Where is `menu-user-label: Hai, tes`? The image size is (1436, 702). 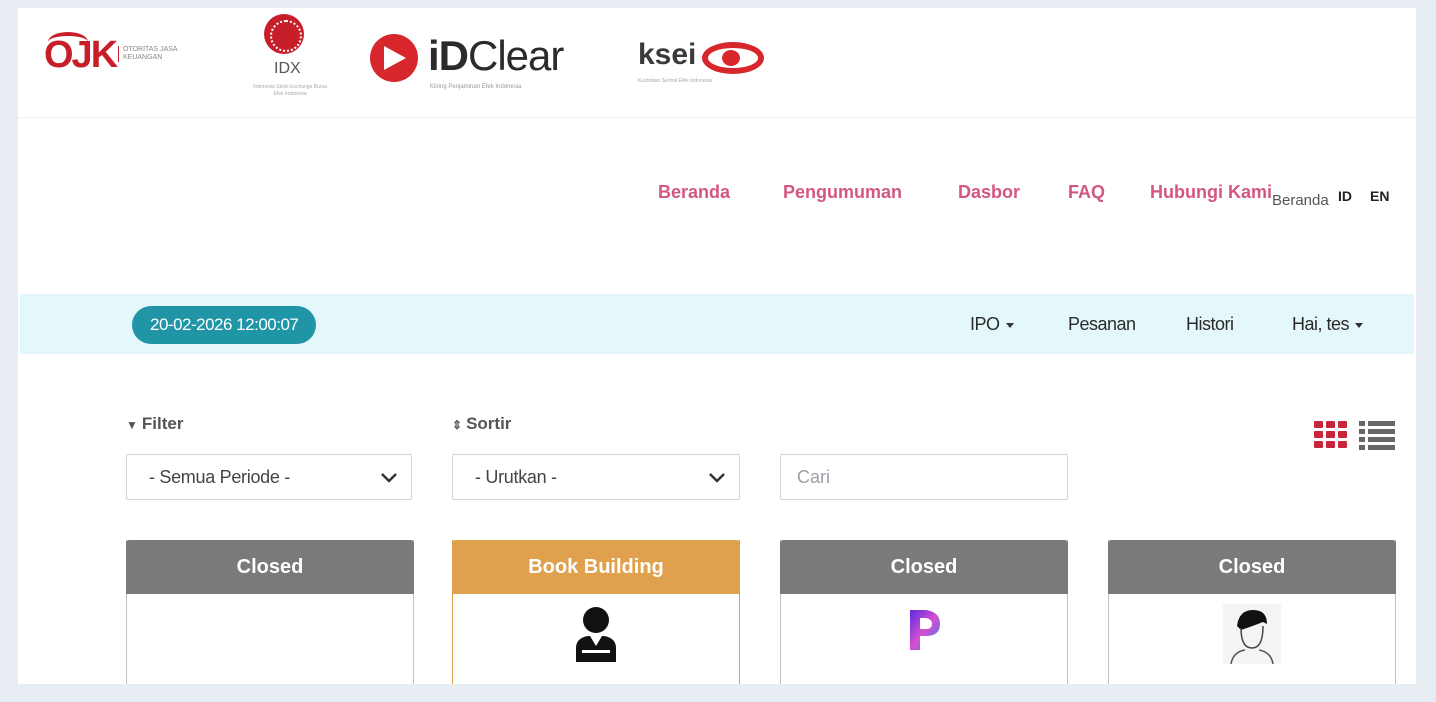 menu-user-label: Hai, tes is located at coordinates (1321, 324).